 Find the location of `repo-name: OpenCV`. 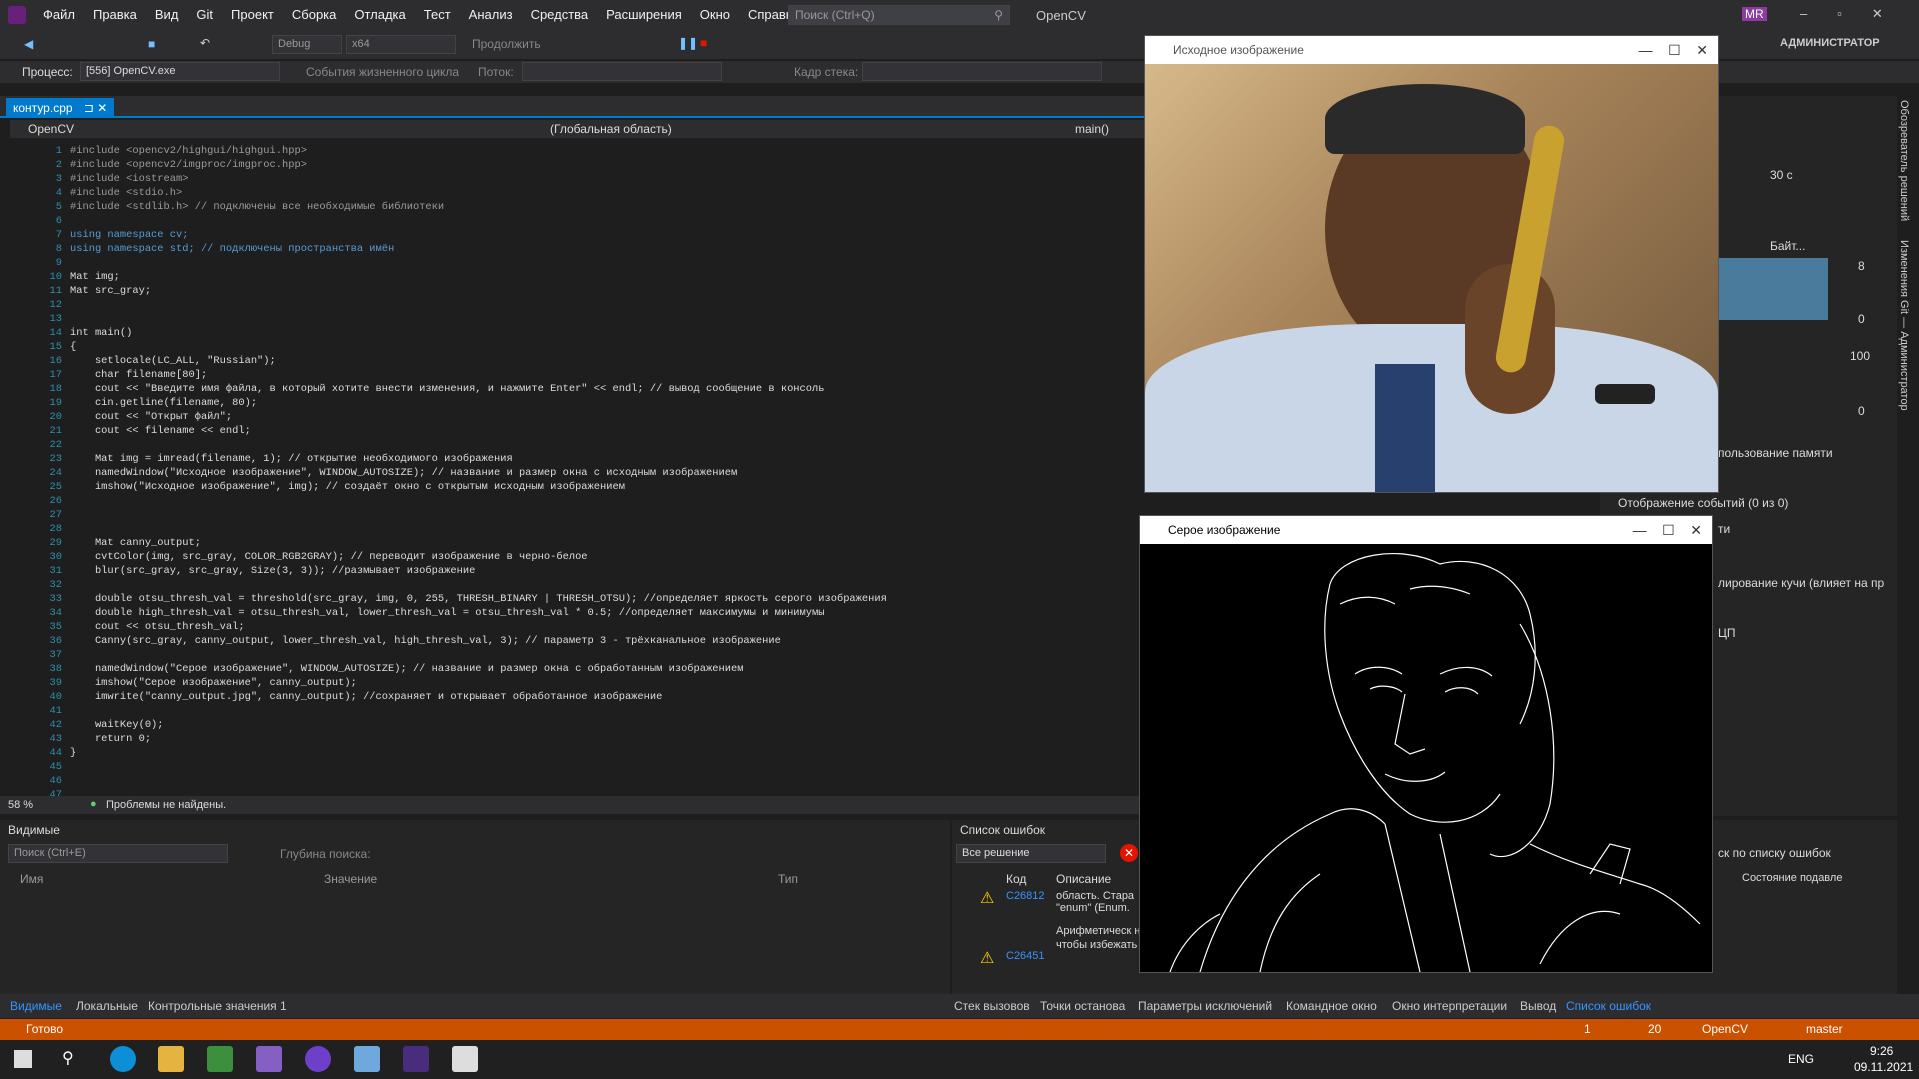

repo-name: OpenCV is located at coordinates (1725, 1029).